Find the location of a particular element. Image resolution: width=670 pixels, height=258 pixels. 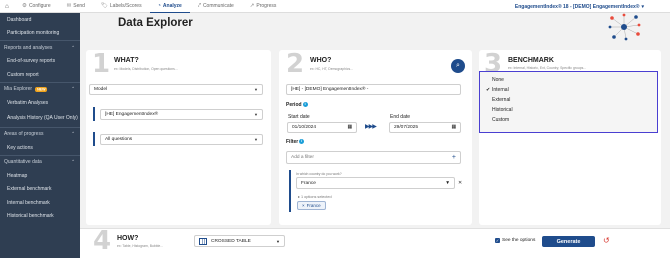

analyze-icon: ◔ is located at coordinates (159, 5).